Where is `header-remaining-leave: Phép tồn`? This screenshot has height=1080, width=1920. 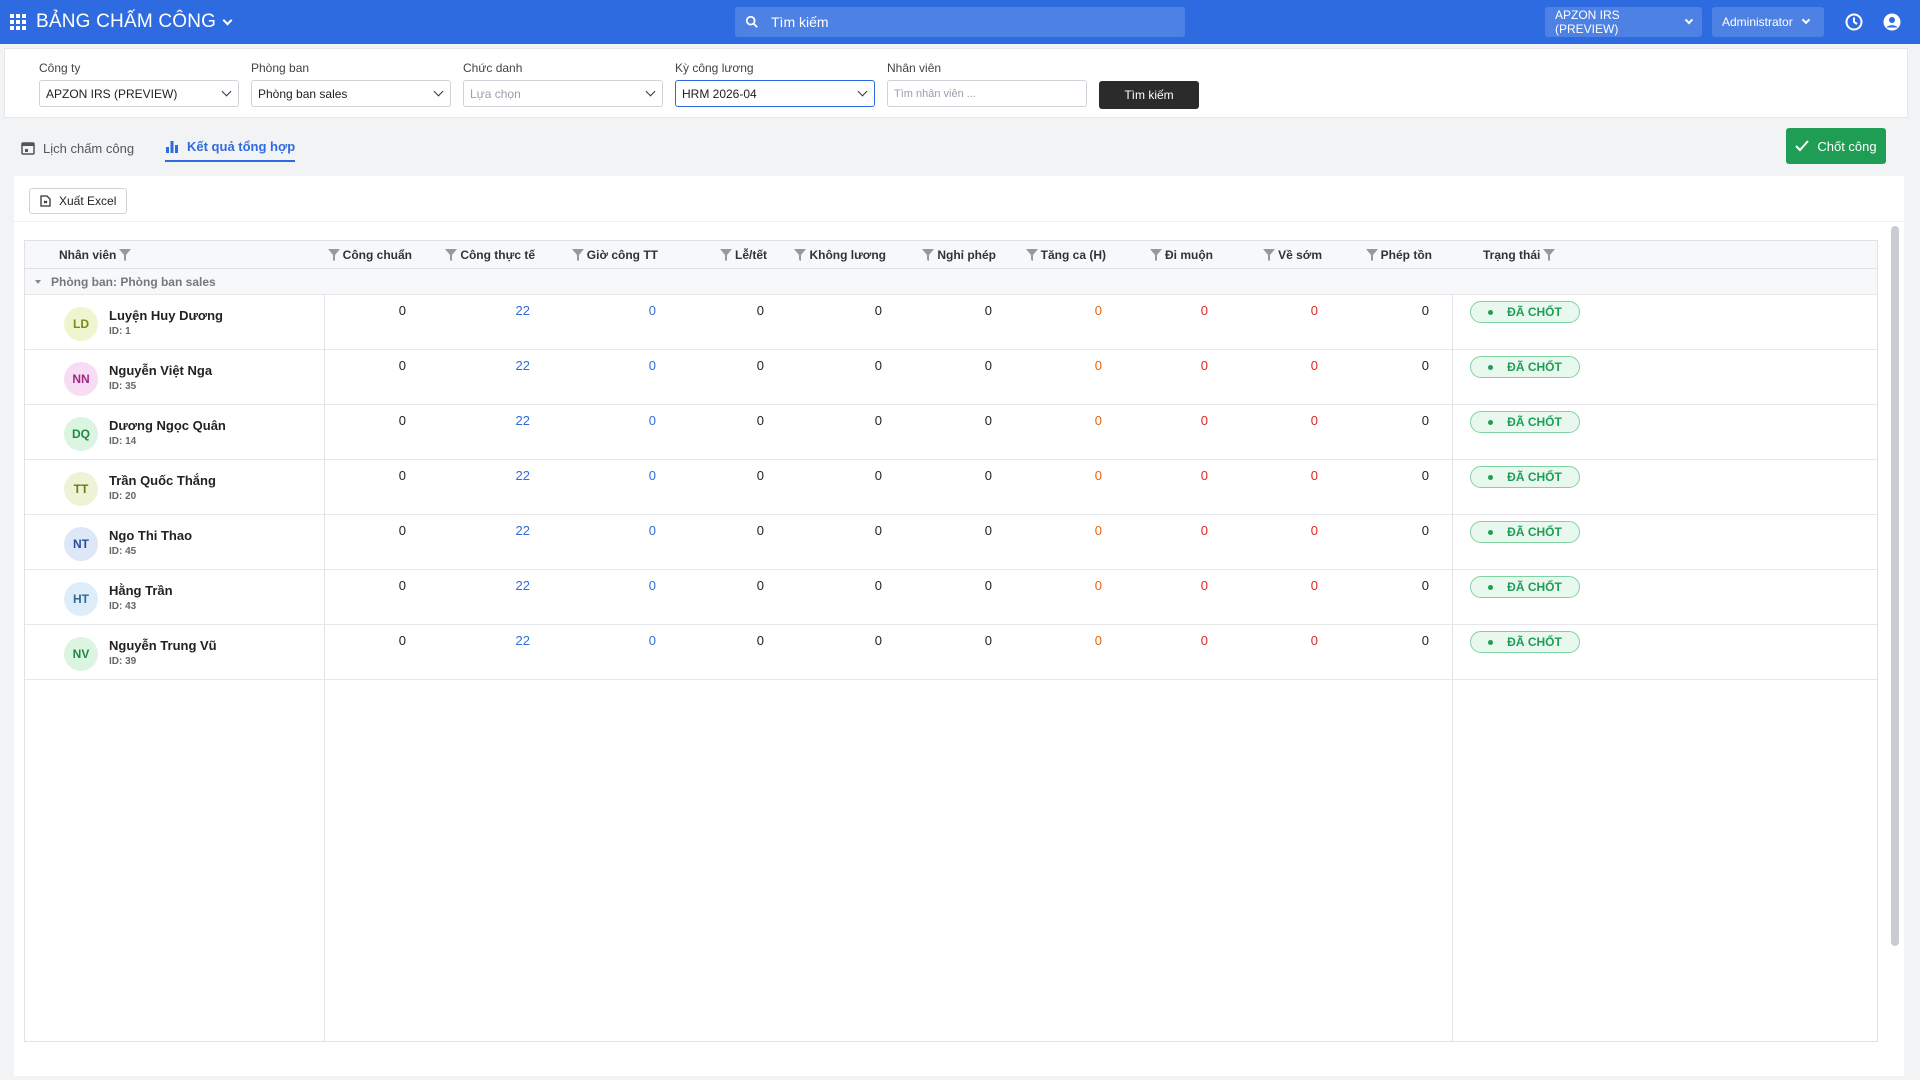 header-remaining-leave: Phép tồn is located at coordinates (1357, 255).